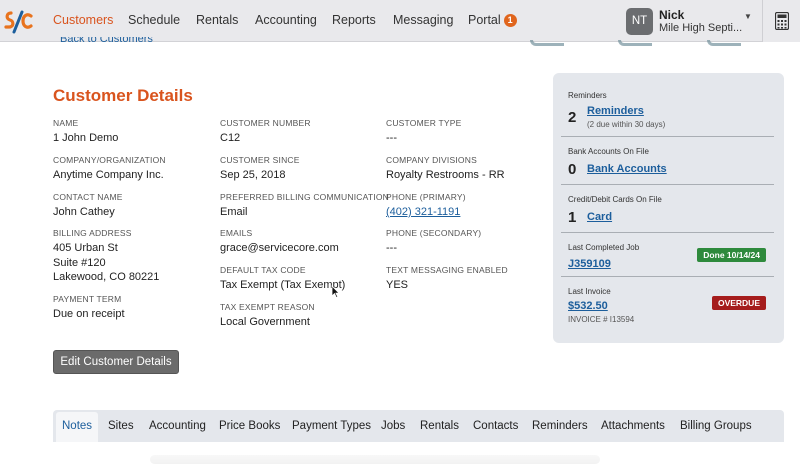 The height and width of the screenshot is (464, 800). I want to click on tab-billing-groups: Billing Groups, so click(716, 426).